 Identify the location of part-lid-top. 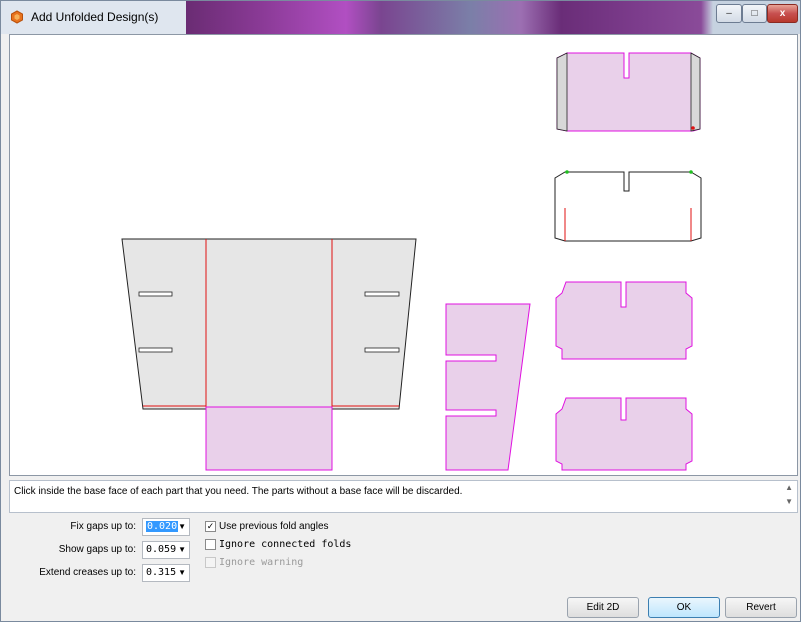
(628, 92).